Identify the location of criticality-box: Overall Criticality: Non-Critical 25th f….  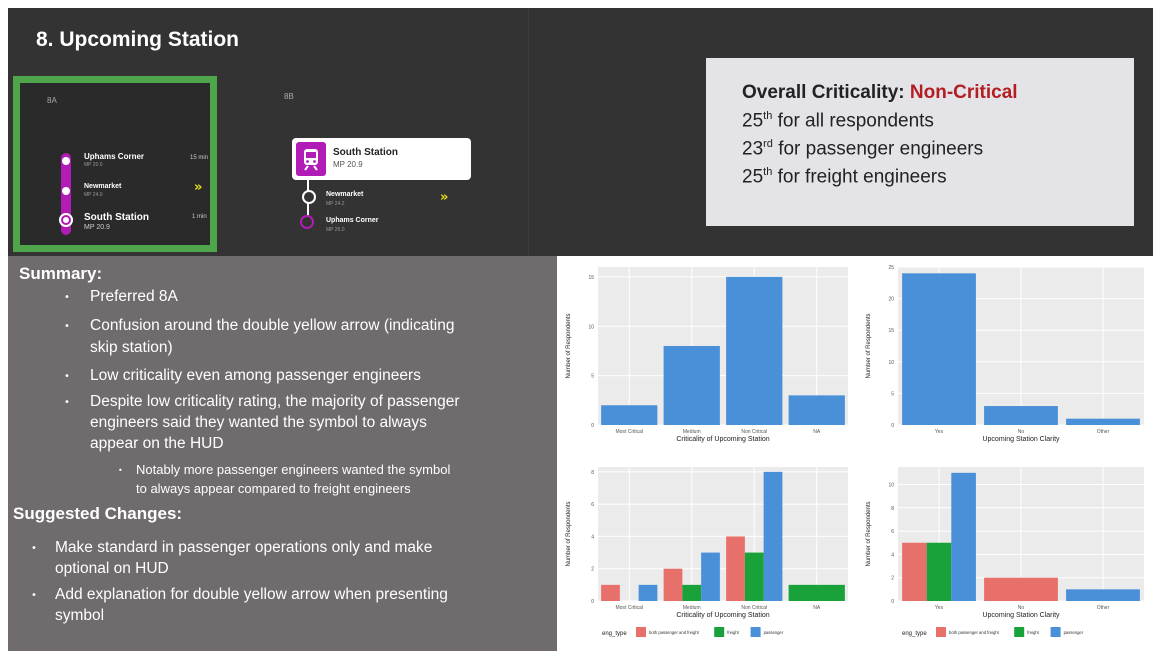
(920, 142).